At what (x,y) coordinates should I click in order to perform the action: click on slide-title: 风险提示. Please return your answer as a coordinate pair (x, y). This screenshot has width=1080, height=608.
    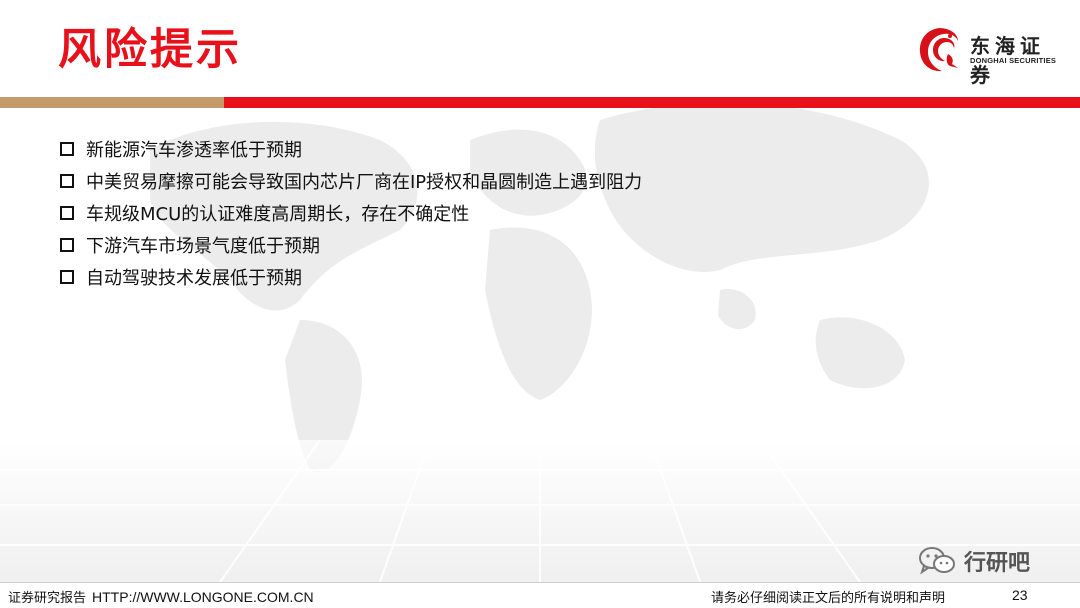
    Looking at the image, I should click on (150, 50).